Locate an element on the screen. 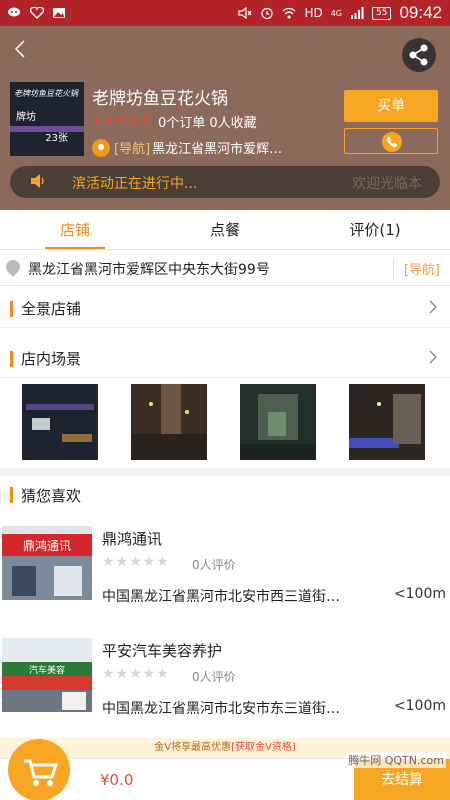 Image resolution: width=450 pixels, height=800 pixels. interior-gallery is located at coordinates (225, 420).